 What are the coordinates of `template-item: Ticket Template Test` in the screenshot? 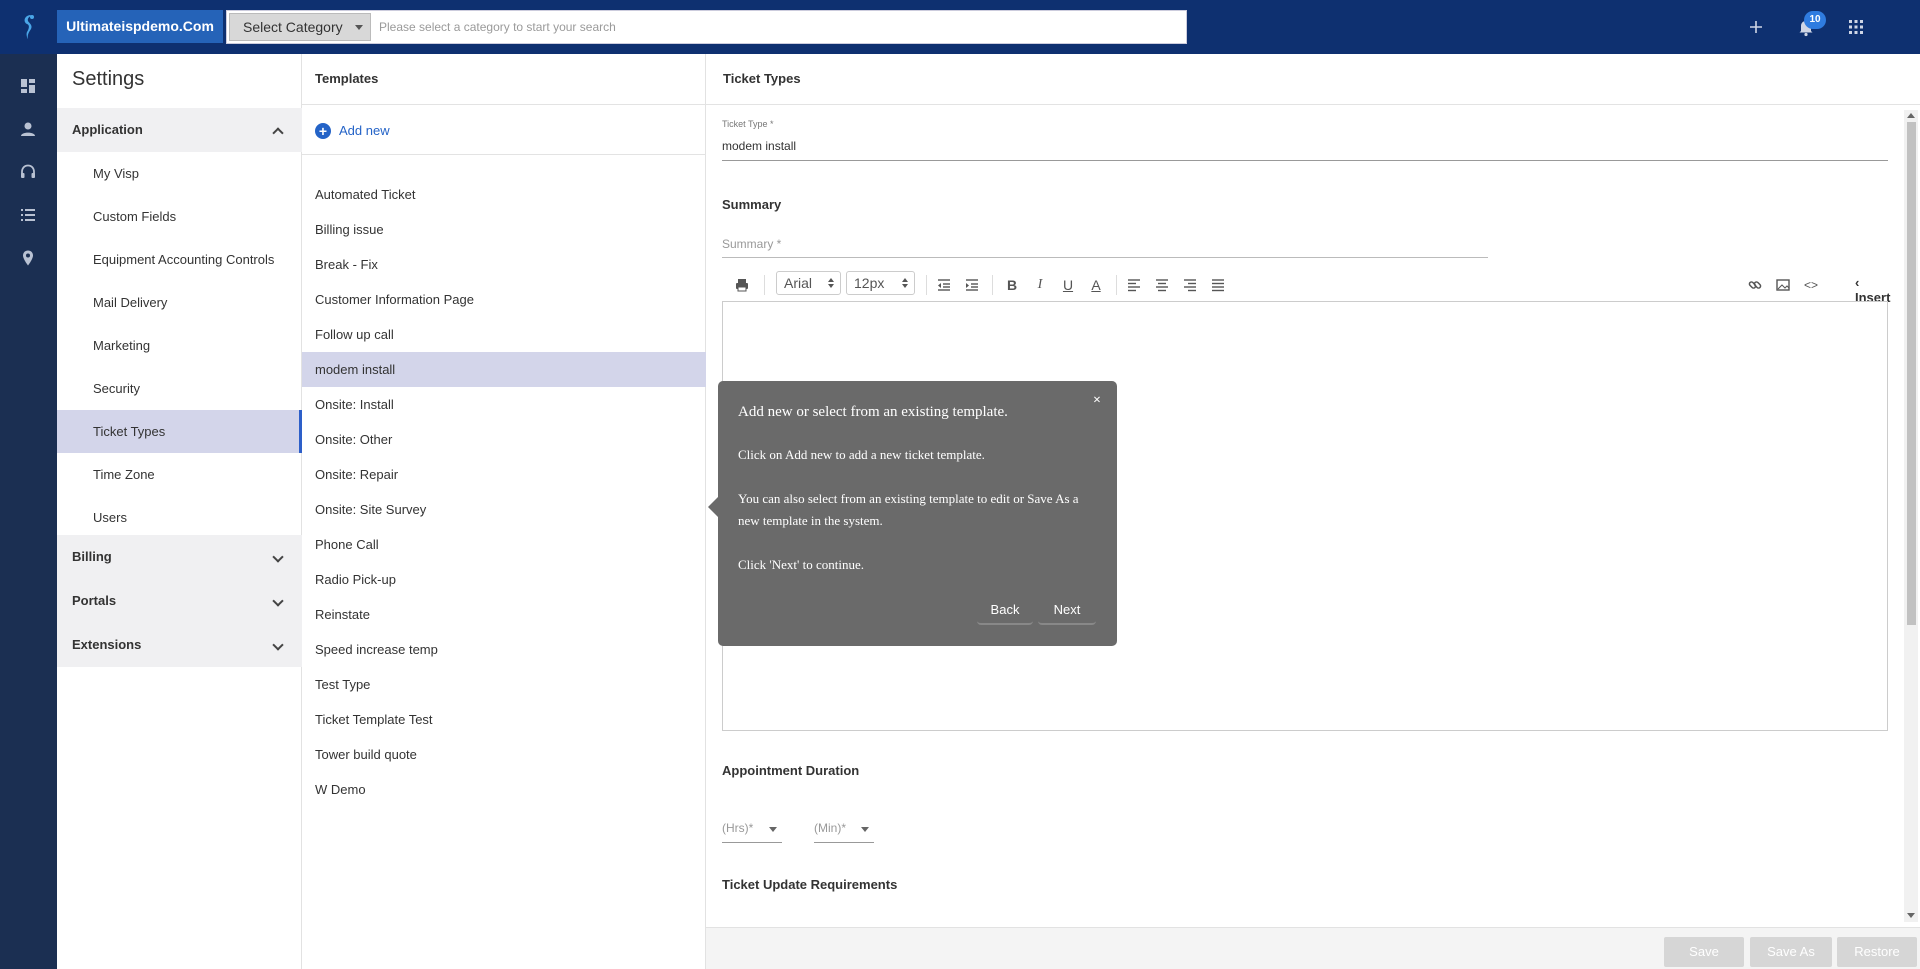 It's located at (504, 719).